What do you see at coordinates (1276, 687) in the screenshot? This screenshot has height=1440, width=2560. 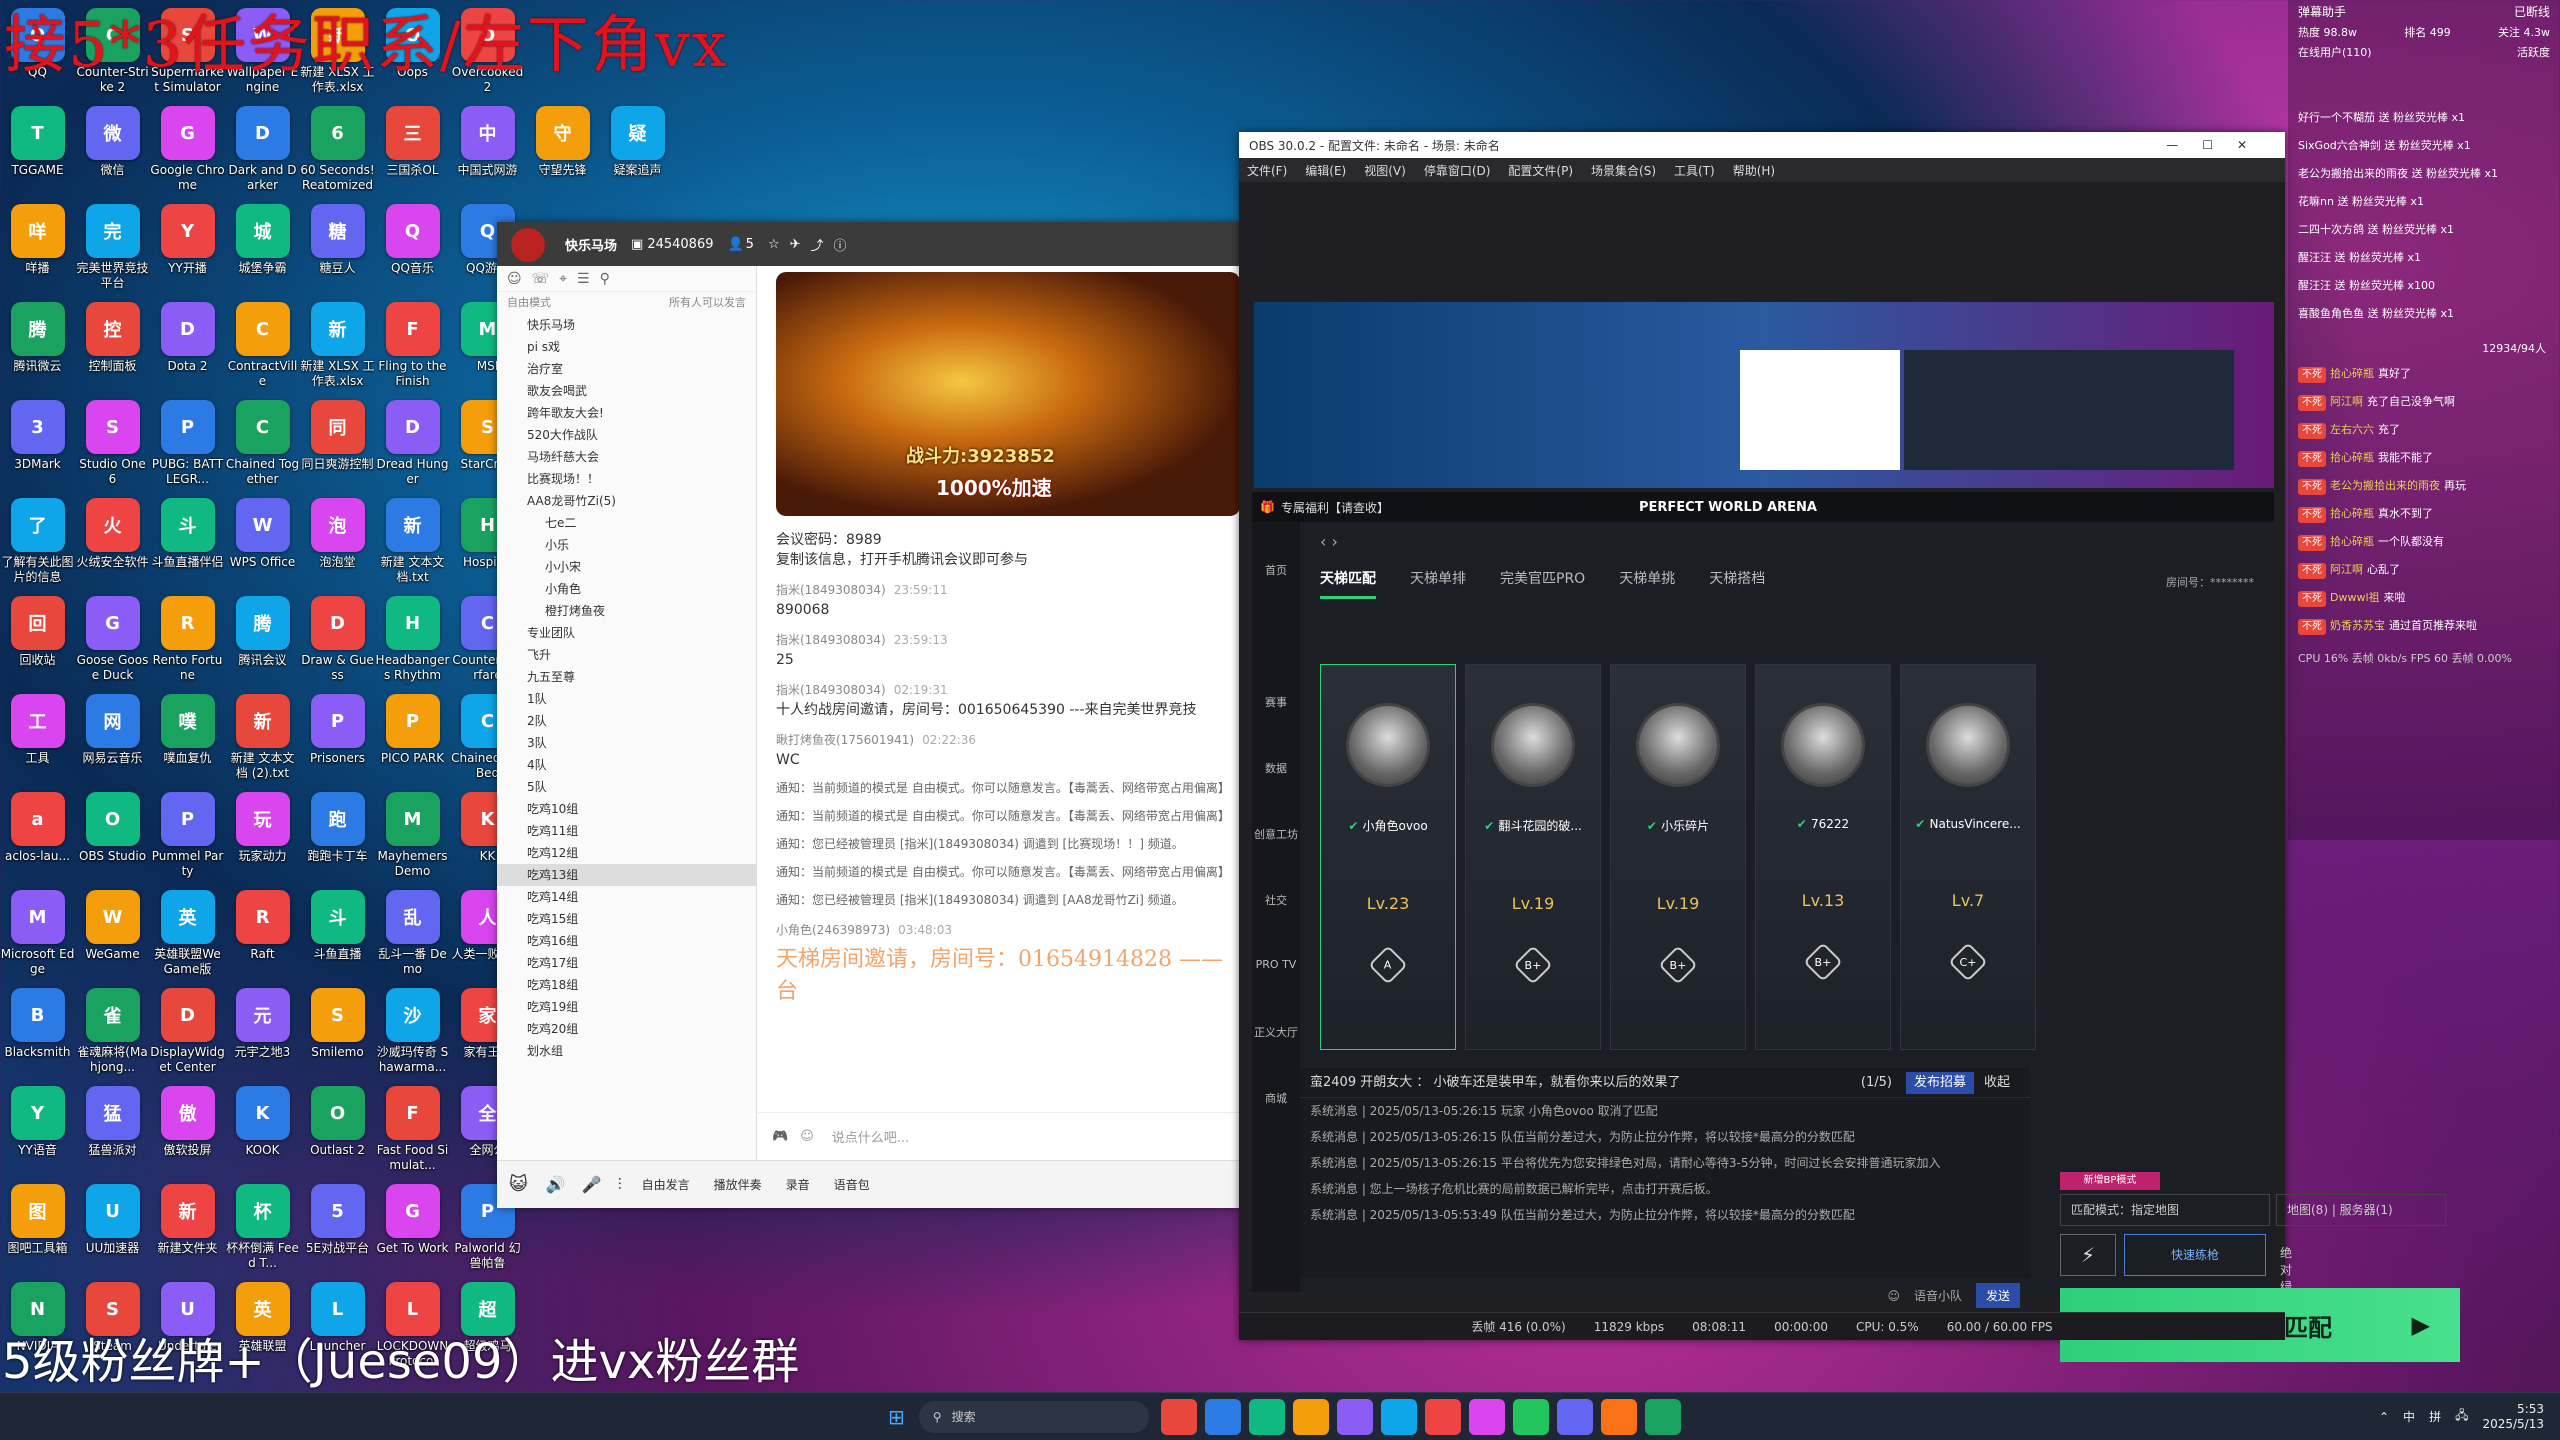 I see `nav-item: 赛事` at bounding box center [1276, 687].